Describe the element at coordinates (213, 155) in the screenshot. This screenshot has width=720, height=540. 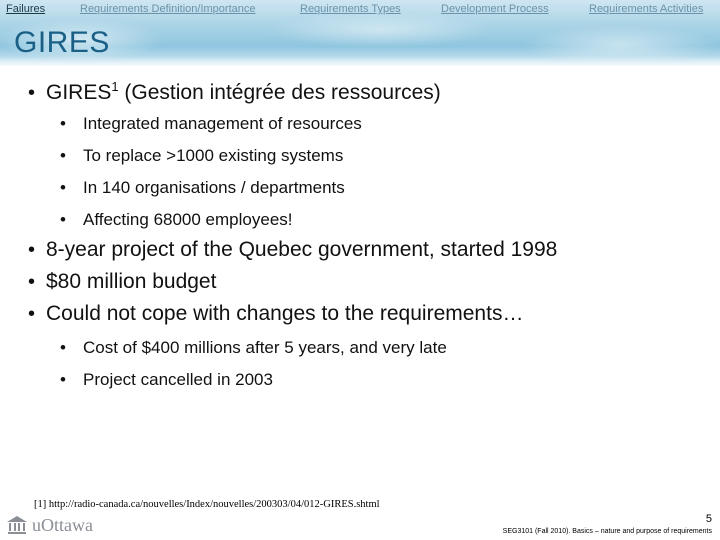
I see `sub-bullet-text: To replace >1000 existing systems` at that location.